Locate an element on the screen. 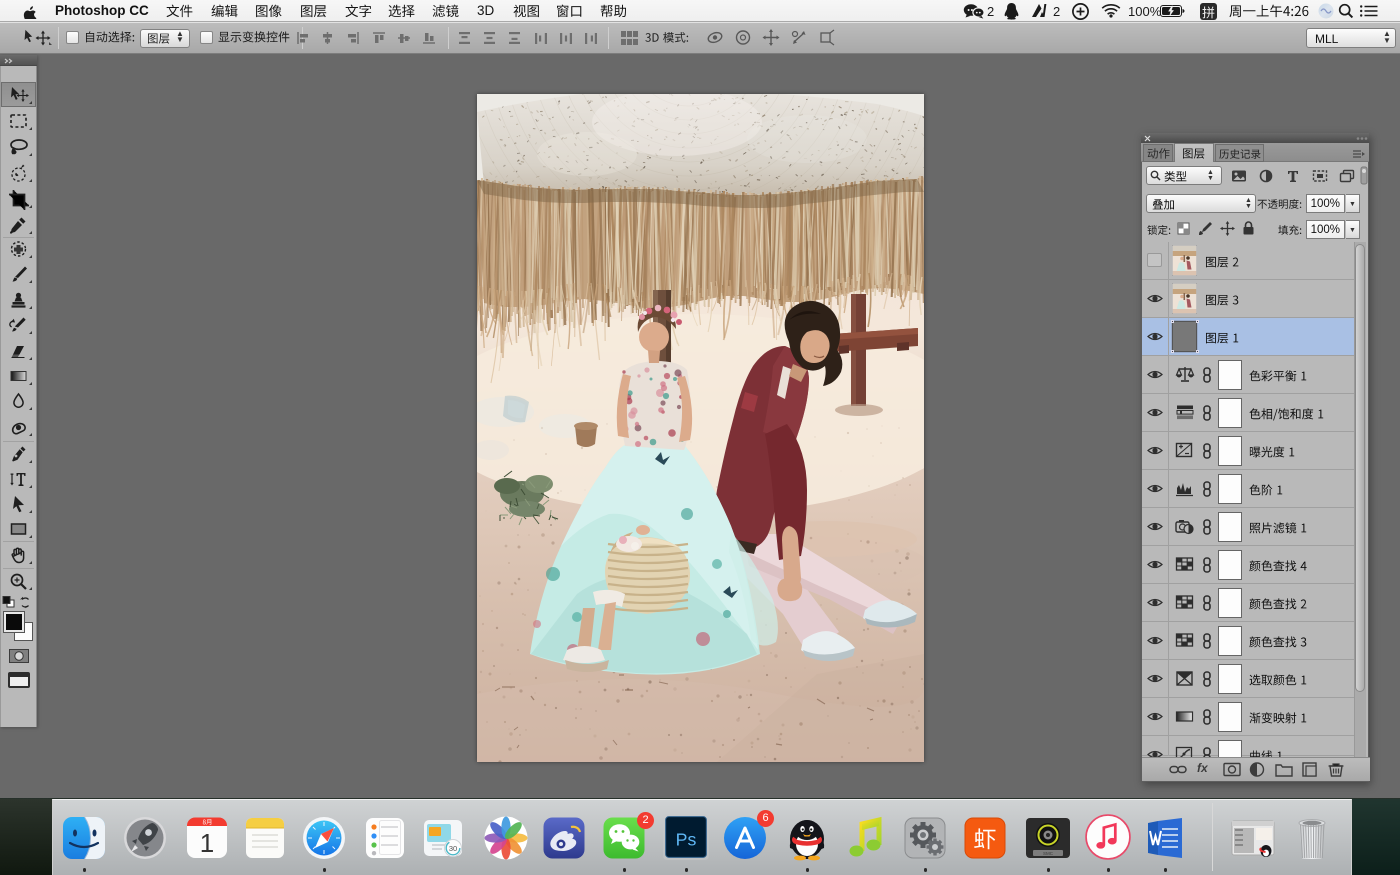 This screenshot has width=1400, height=875. svg-text: Ps is located at coordinates (686, 839).